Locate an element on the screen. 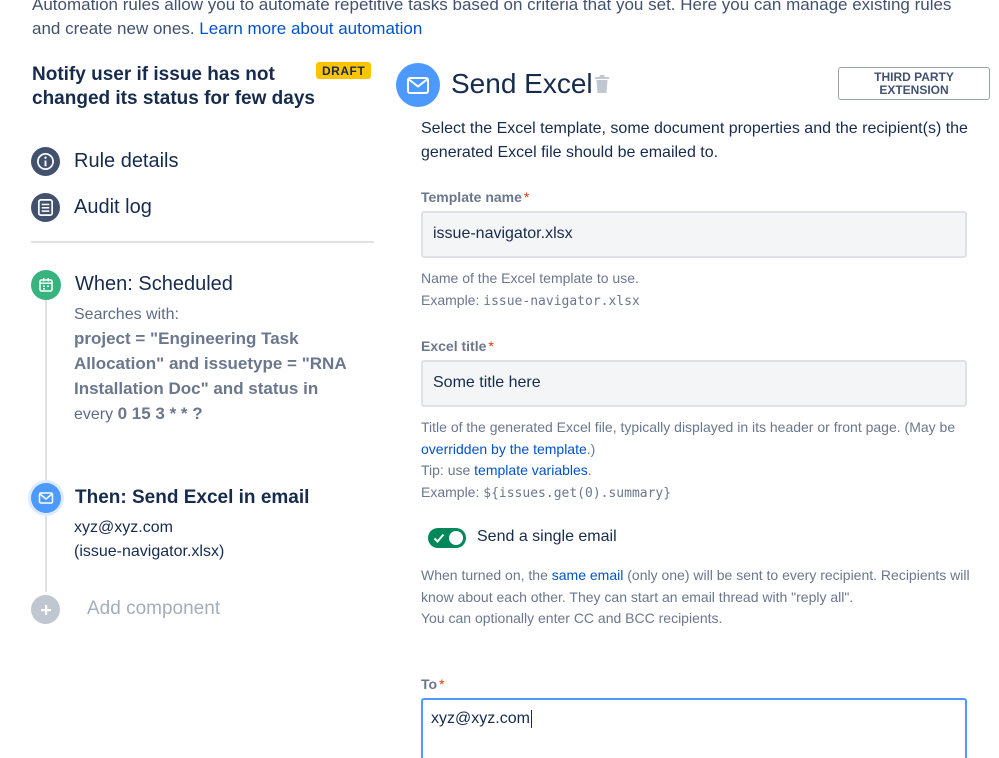  searches-label: Searches with: is located at coordinates (126, 314).